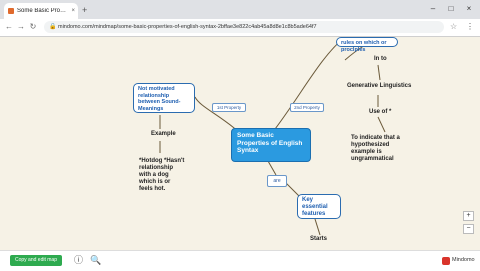 This screenshot has height=271, width=480. Describe the element at coordinates (11, 11) in the screenshot. I see `favicon-icon` at that location.